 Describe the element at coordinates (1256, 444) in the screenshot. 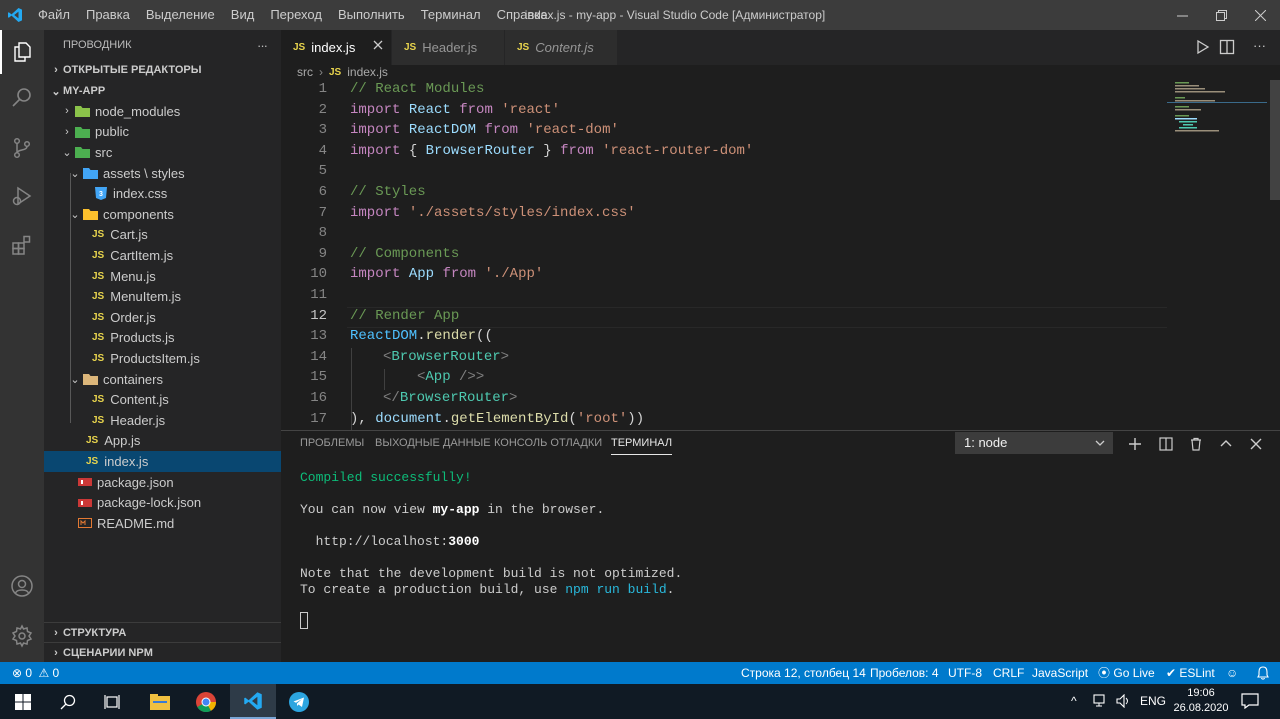

I see `close-panel-icon` at that location.